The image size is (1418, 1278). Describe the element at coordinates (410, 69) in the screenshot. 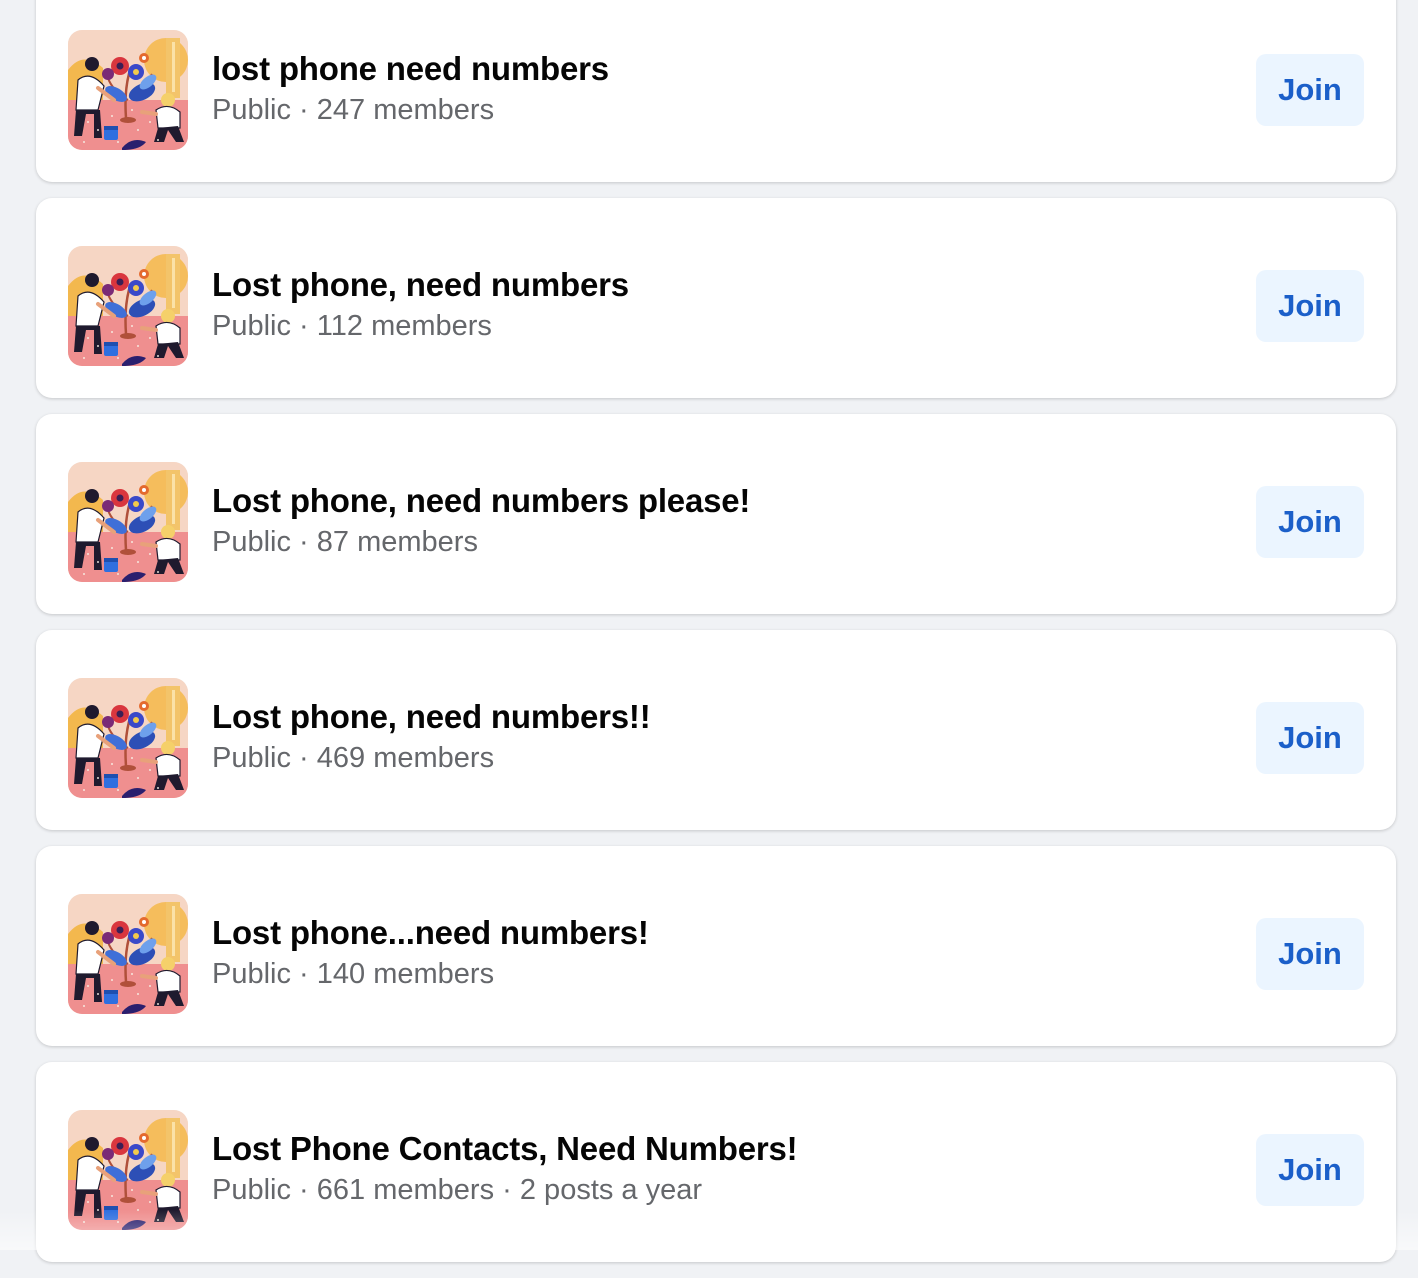

I see `group-name: lost phone need numbers` at that location.